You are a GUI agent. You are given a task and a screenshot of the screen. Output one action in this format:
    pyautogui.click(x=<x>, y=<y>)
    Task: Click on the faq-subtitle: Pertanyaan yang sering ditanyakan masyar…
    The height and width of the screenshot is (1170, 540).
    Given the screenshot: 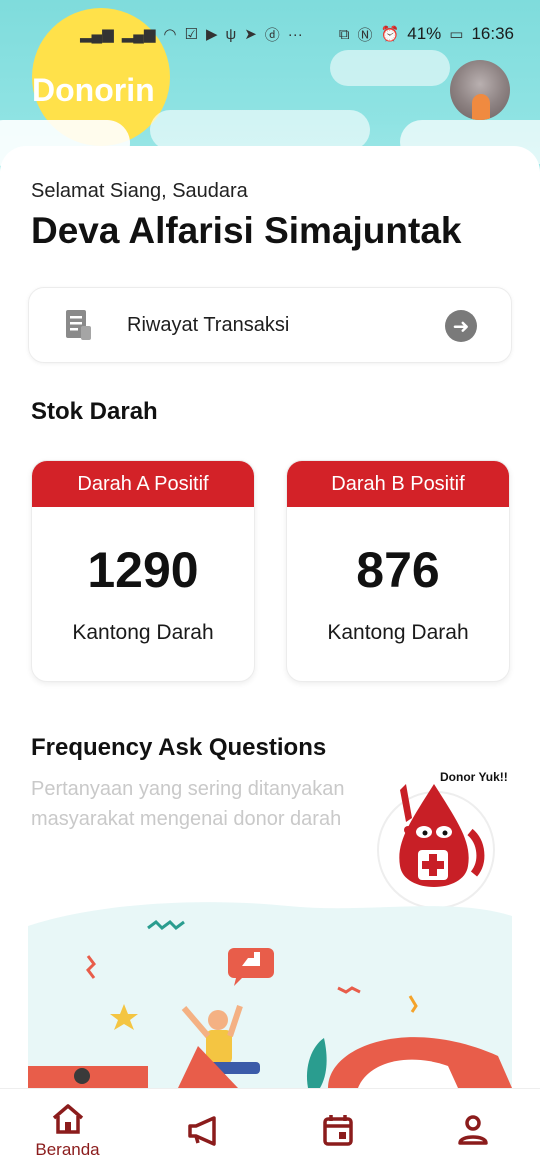 What is the action you would take?
    pyautogui.click(x=188, y=804)
    